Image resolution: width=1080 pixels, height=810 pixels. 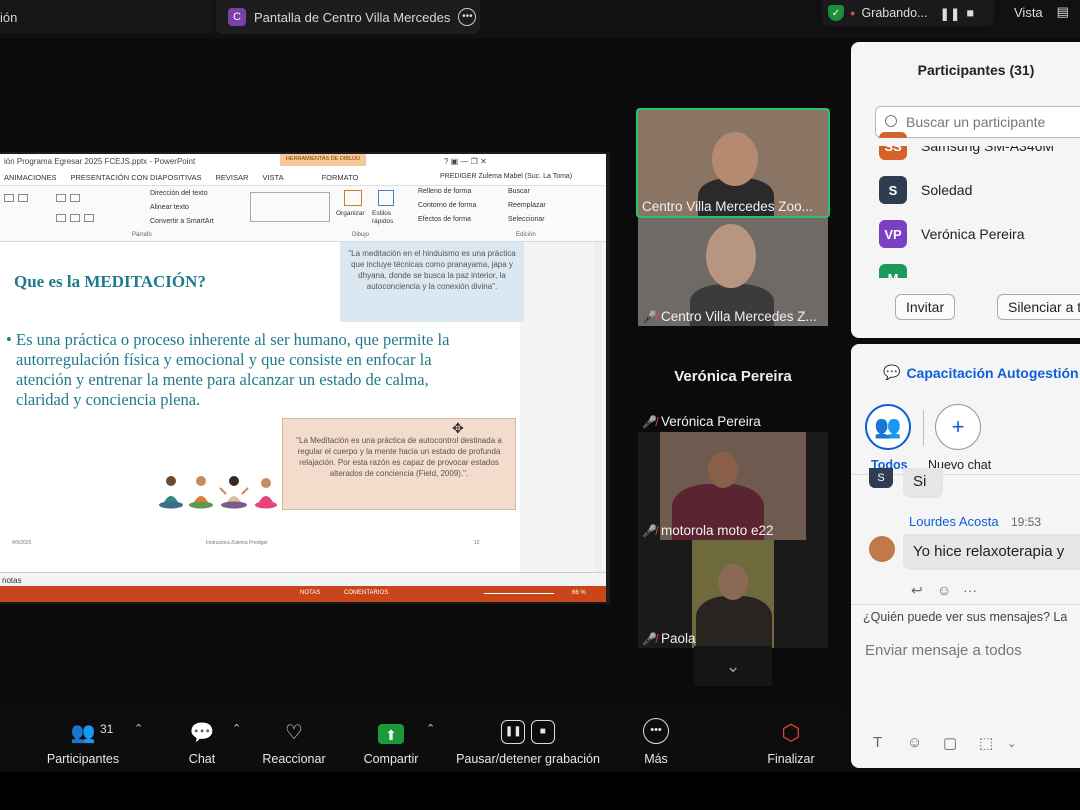 What do you see at coordinates (950, 743) in the screenshot?
I see `file-icon: ▢` at bounding box center [950, 743].